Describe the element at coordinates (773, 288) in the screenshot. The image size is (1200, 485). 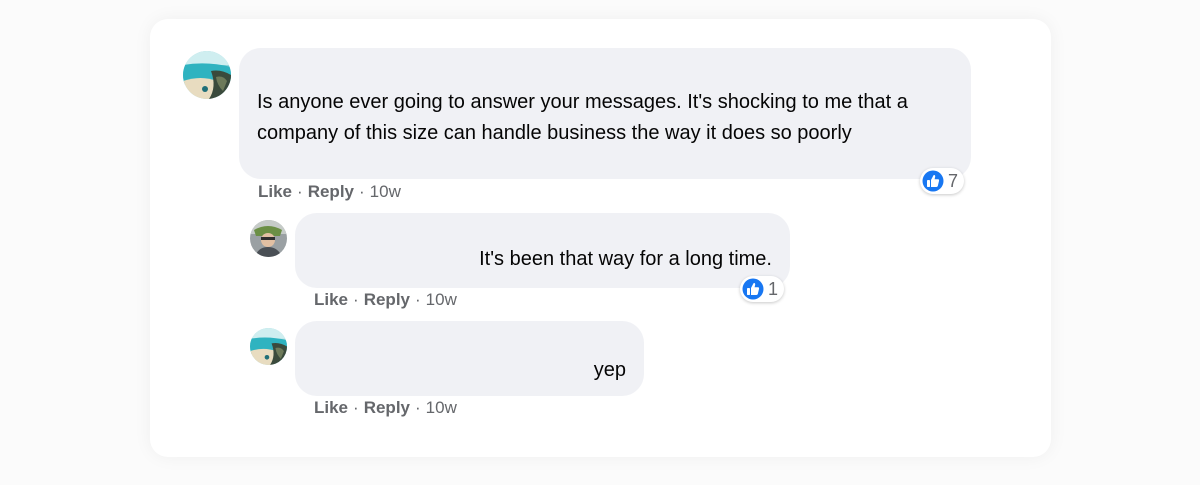
I see `reaction-count-text: 1` at that location.